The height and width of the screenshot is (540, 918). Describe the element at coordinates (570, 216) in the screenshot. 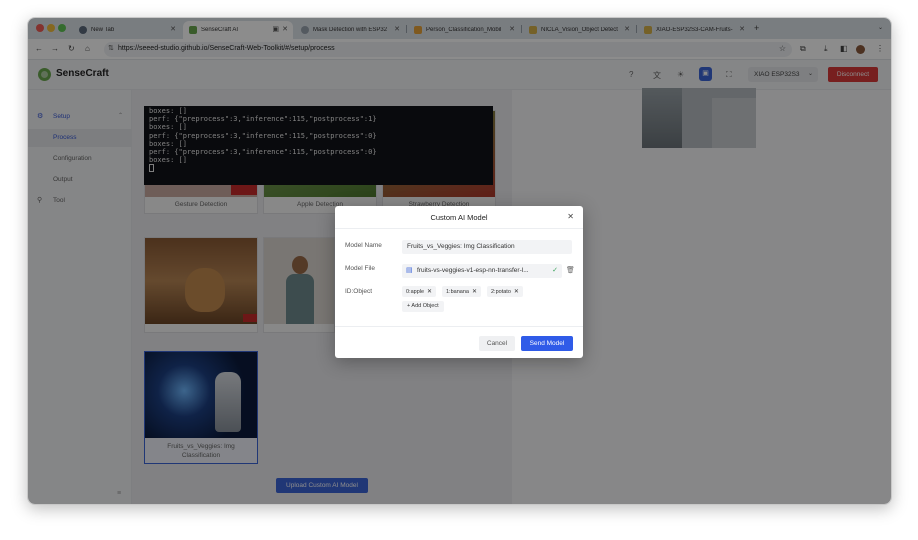

I see `close-icon: ✕` at that location.